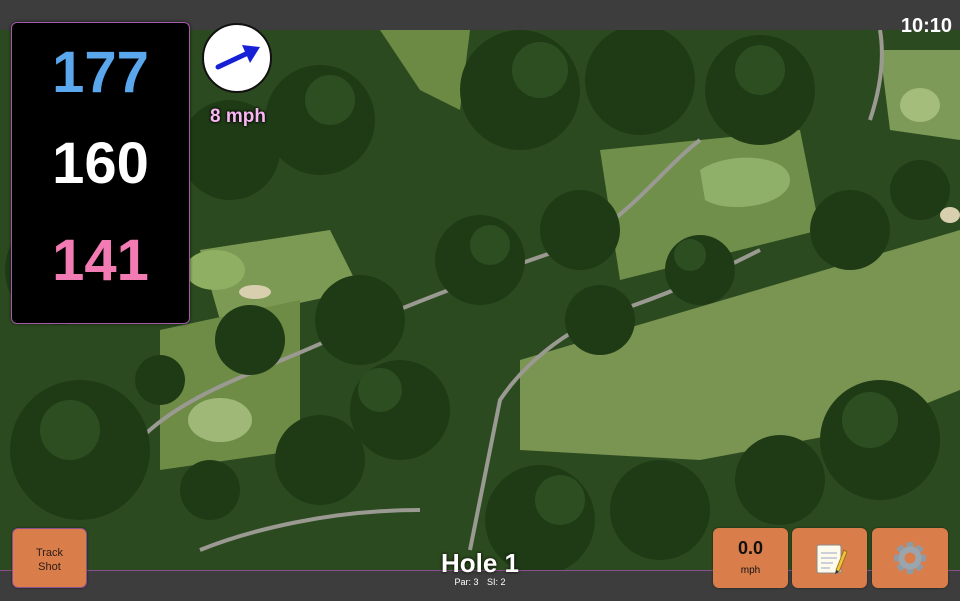 The height and width of the screenshot is (601, 960). I want to click on wind-arrow-icon, so click(237, 57).